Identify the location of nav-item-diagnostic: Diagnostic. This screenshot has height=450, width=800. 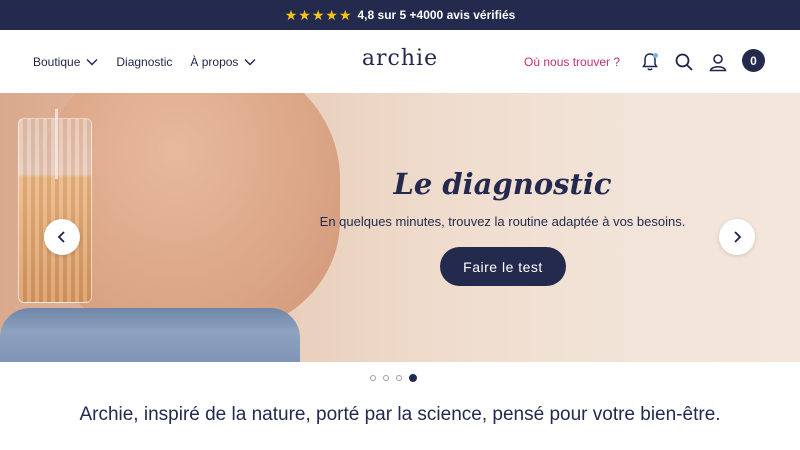
(144, 62).